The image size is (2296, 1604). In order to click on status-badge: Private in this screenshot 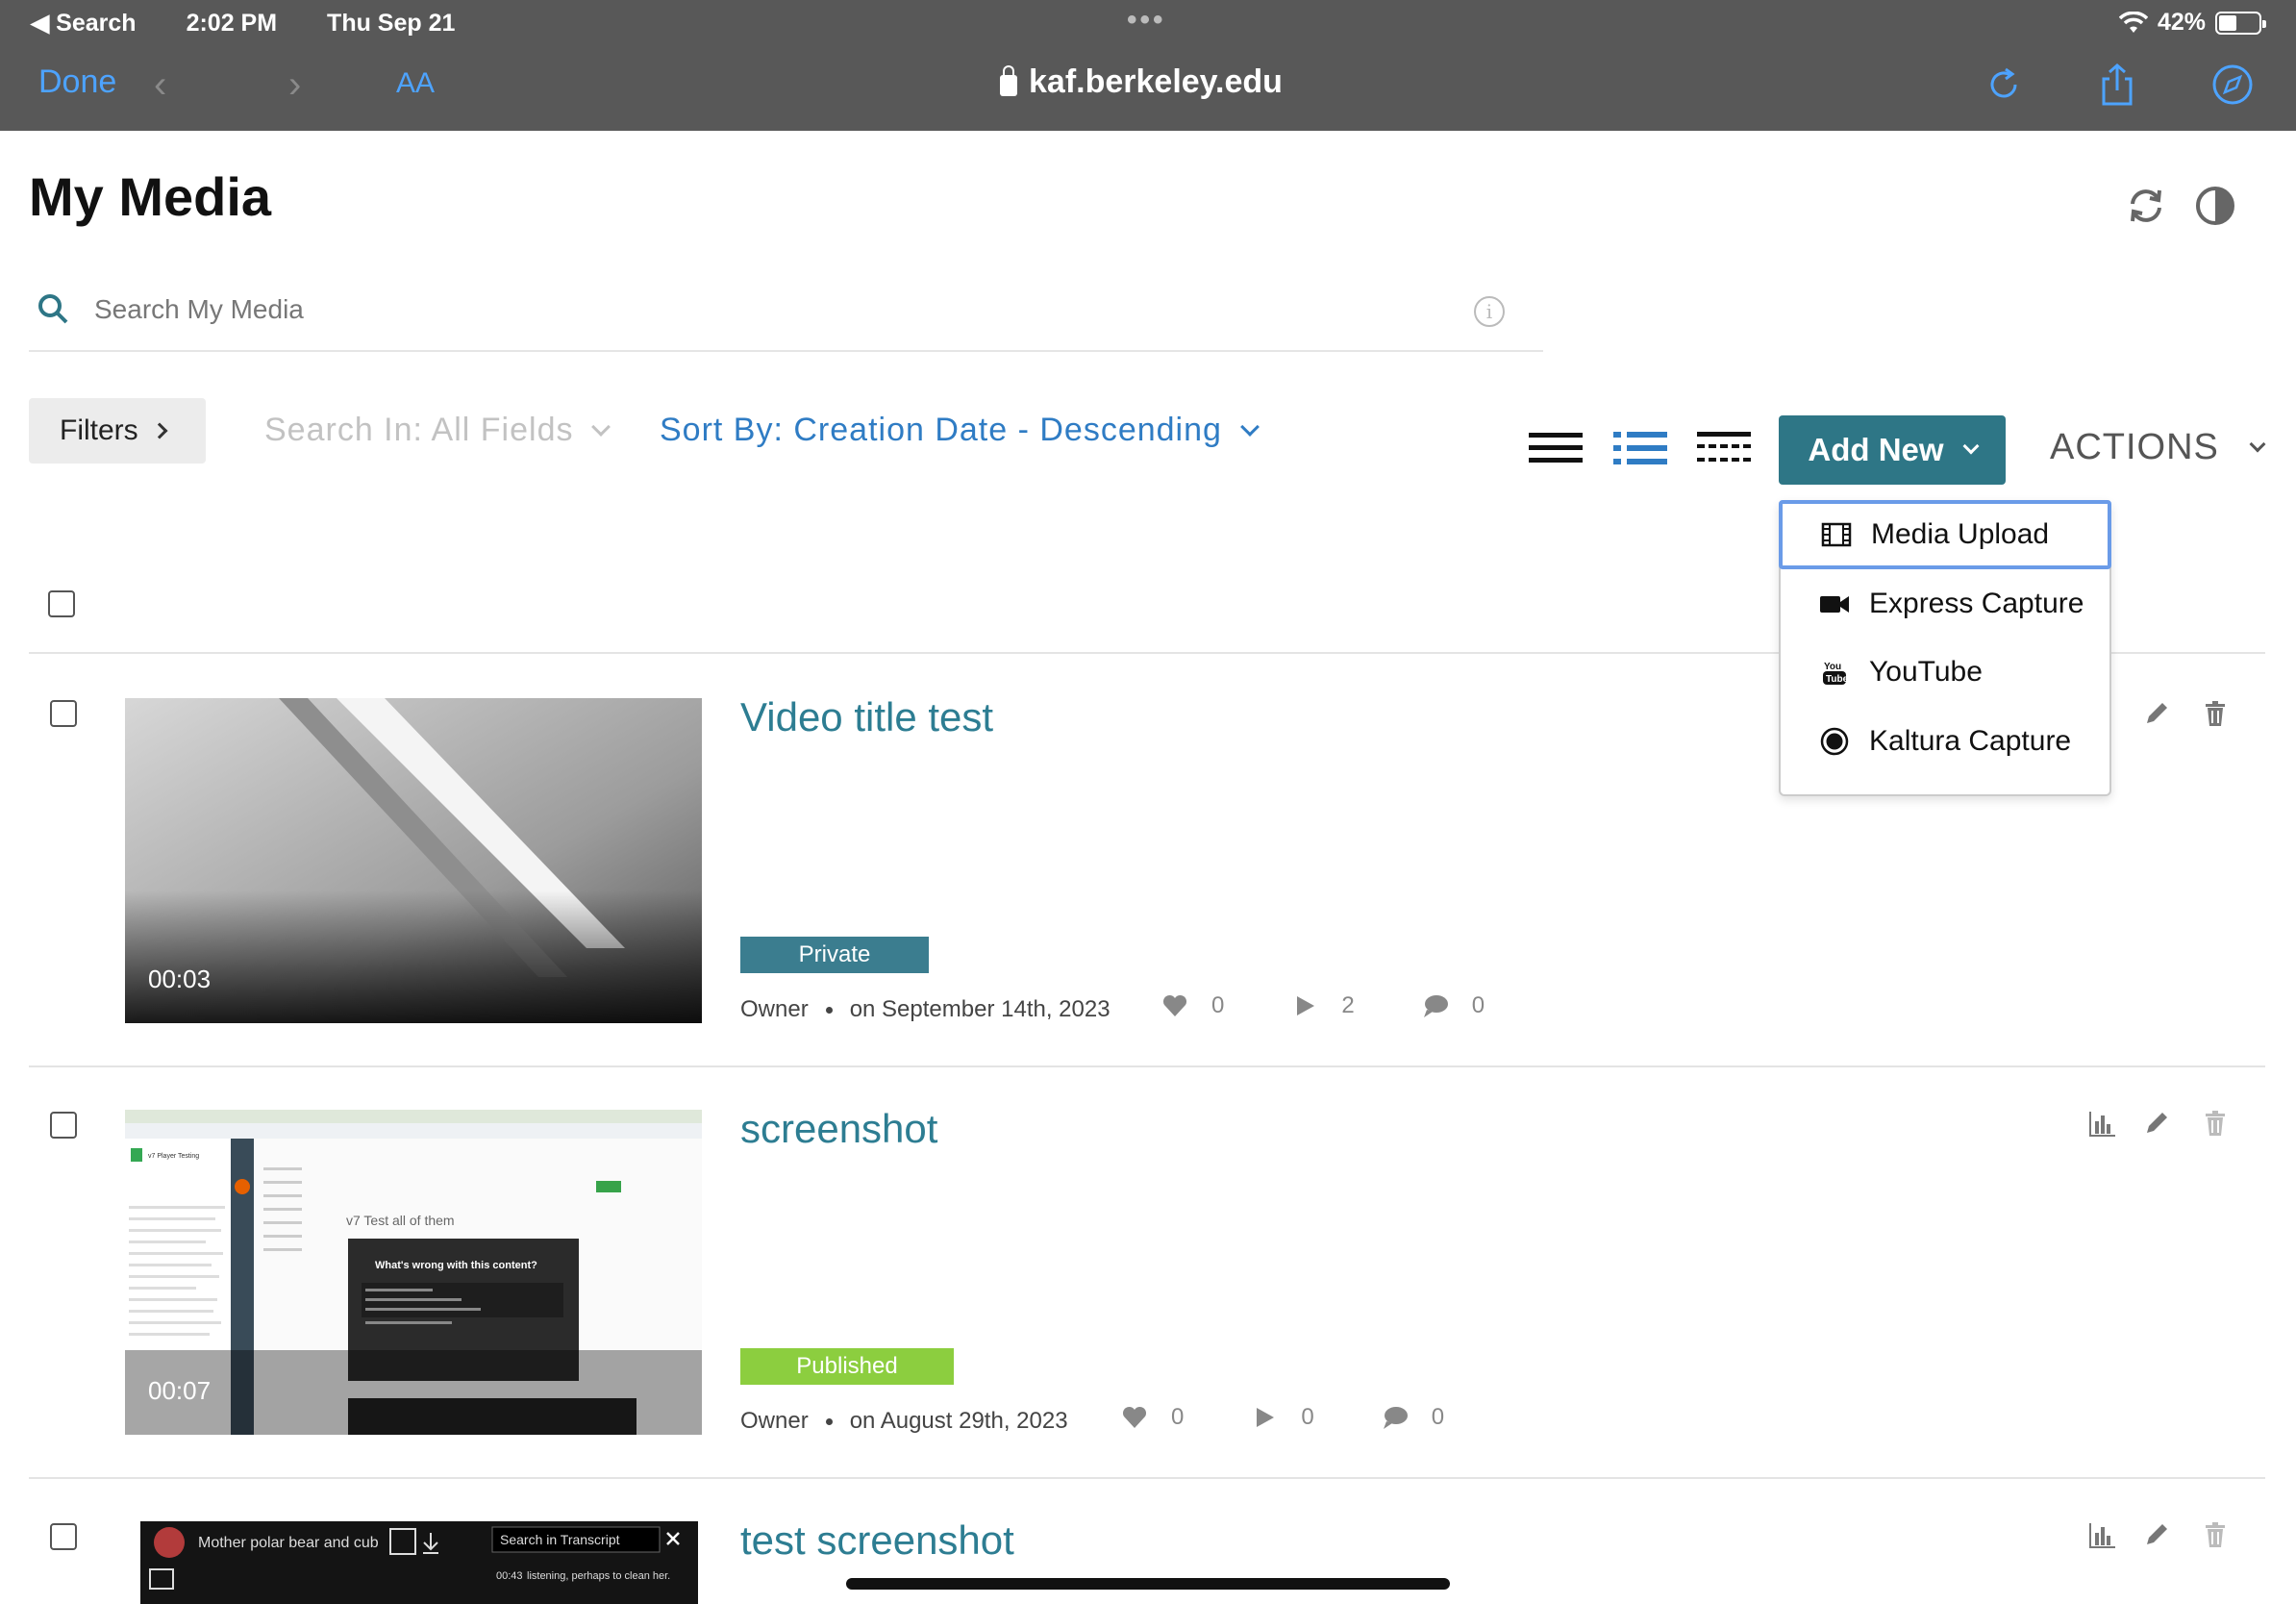, I will do `click(834, 955)`.